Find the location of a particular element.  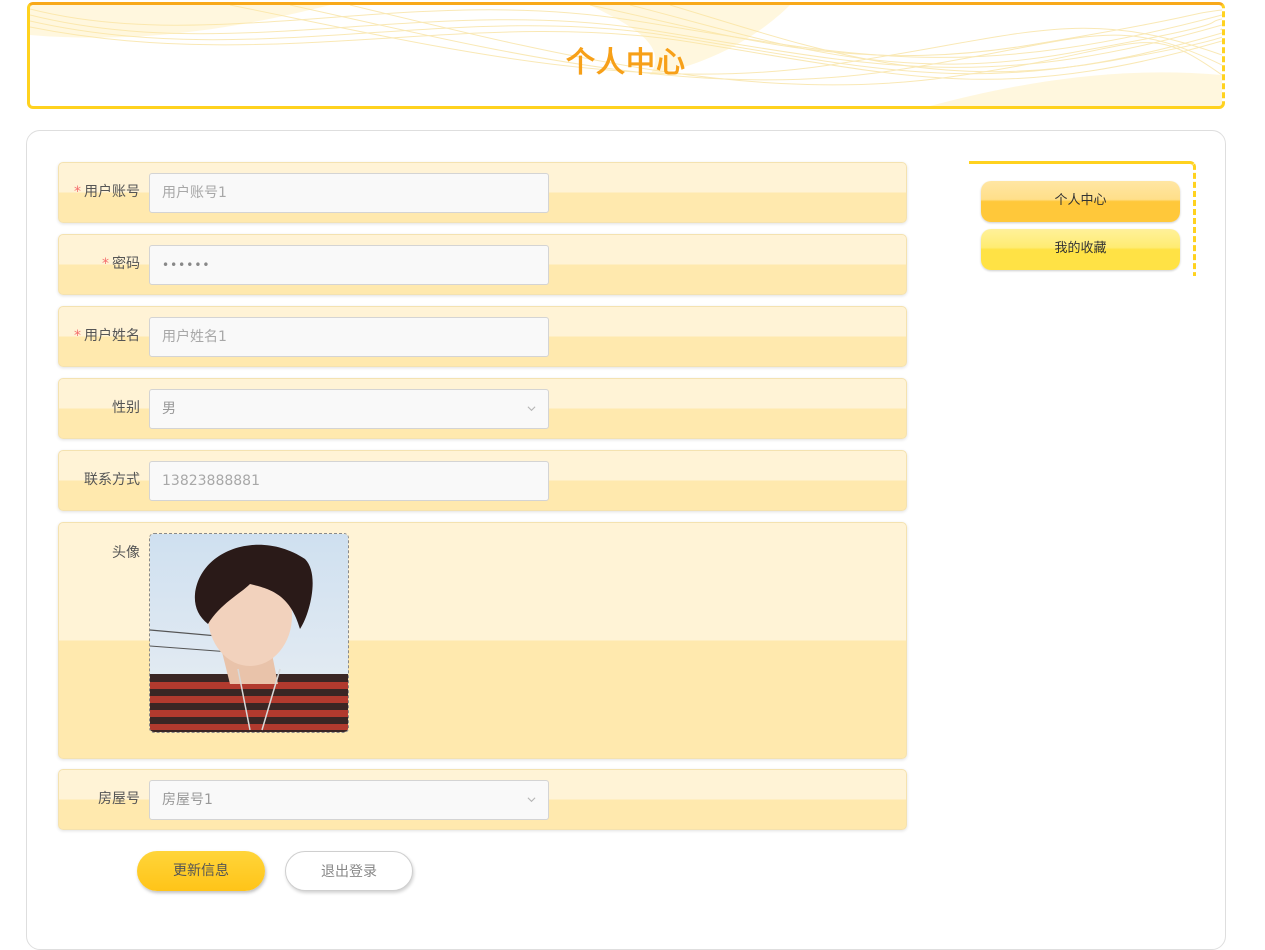

account-label: * 用户账号 is located at coordinates (107, 192).